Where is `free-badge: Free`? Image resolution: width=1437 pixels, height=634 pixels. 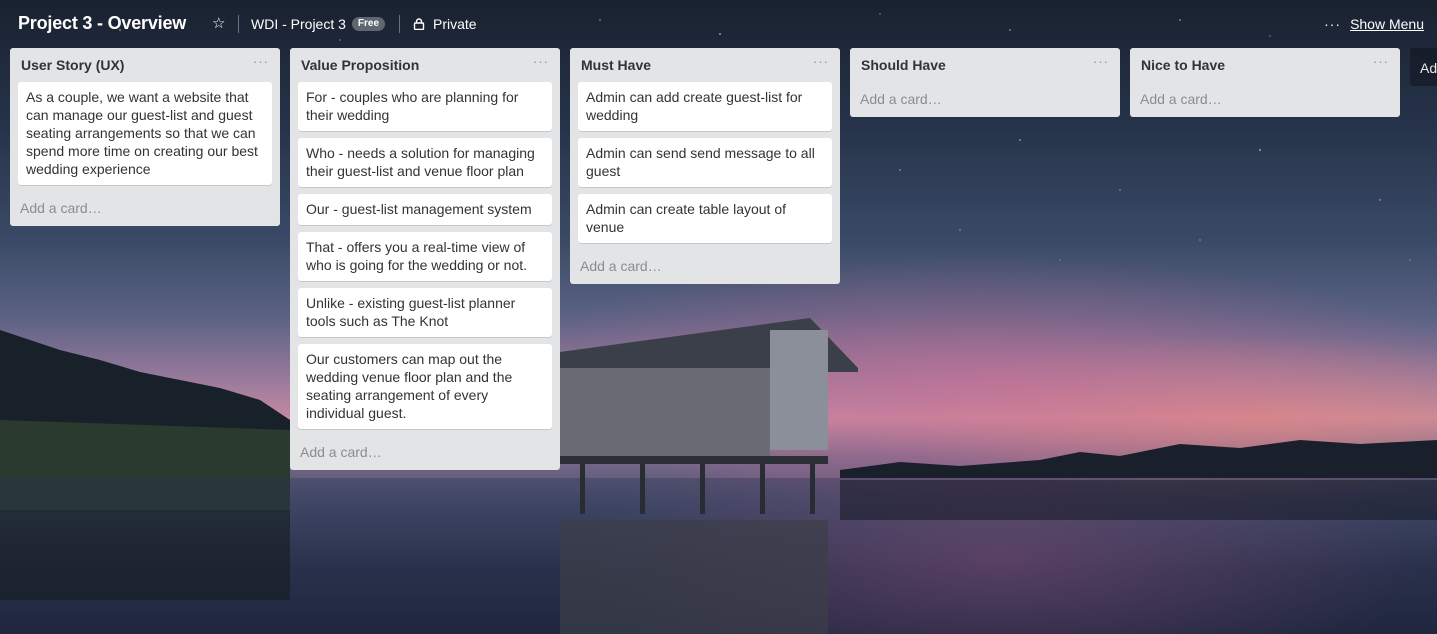 free-badge: Free is located at coordinates (368, 24).